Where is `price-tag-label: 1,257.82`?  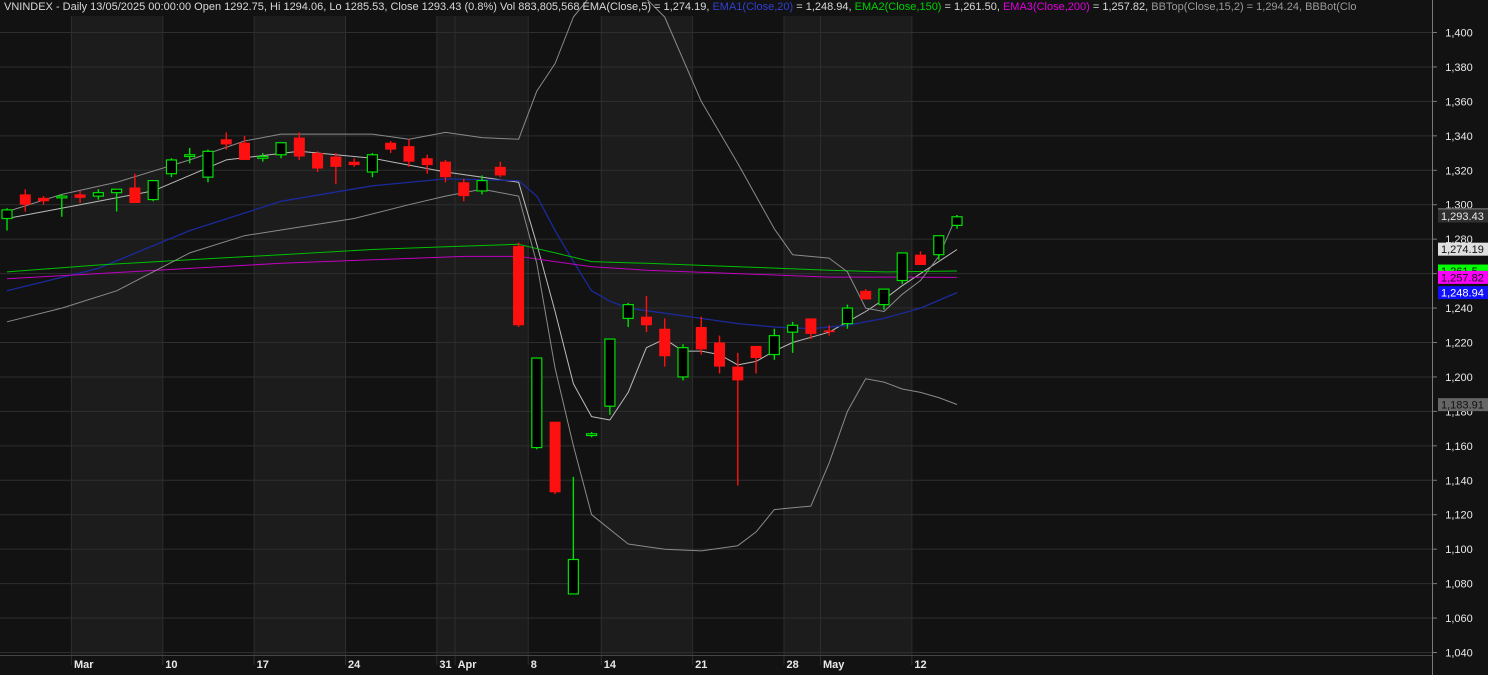
price-tag-label: 1,257.82 is located at coordinates (1462, 278).